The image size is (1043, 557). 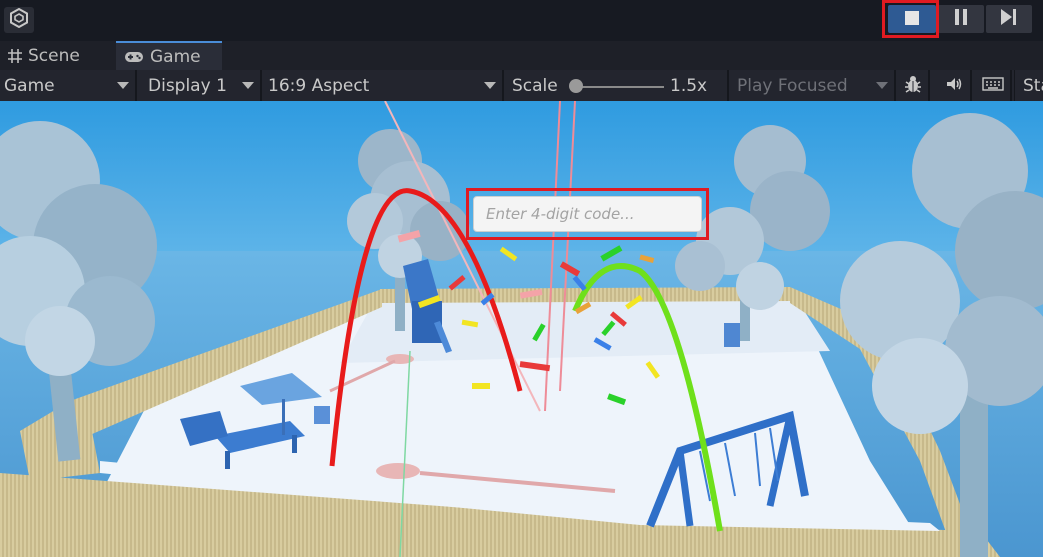 What do you see at coordinates (535, 86) in the screenshot?
I see `scale-label: Scale` at bounding box center [535, 86].